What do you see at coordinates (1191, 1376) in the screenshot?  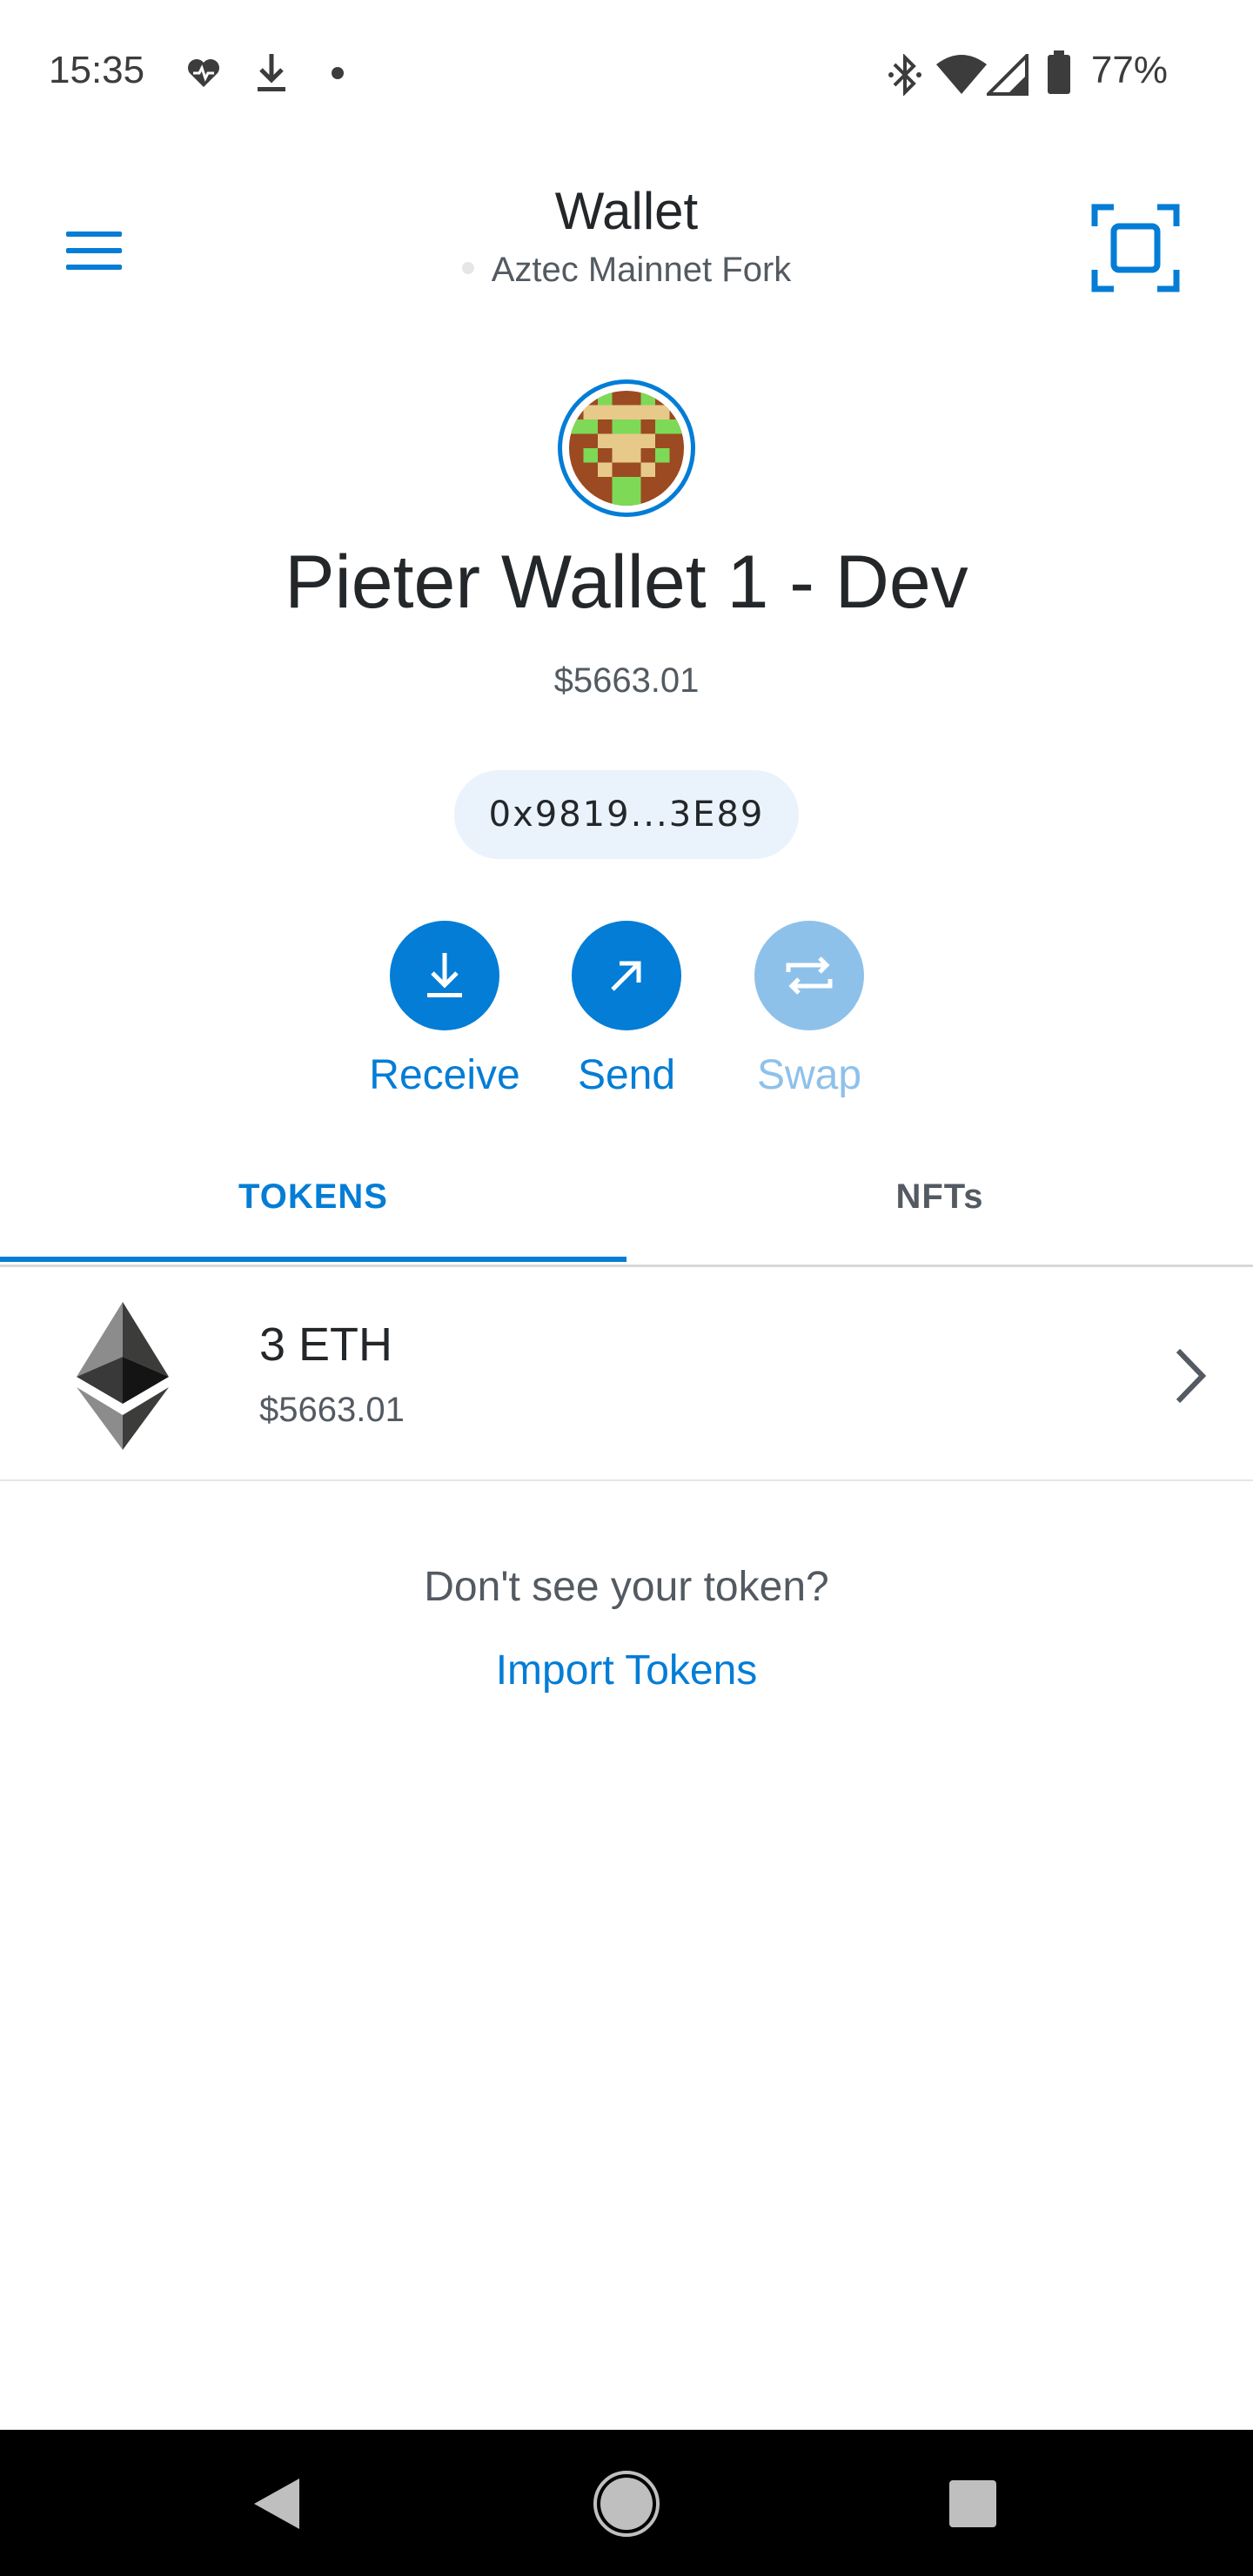 I see `chevron-right-icon` at bounding box center [1191, 1376].